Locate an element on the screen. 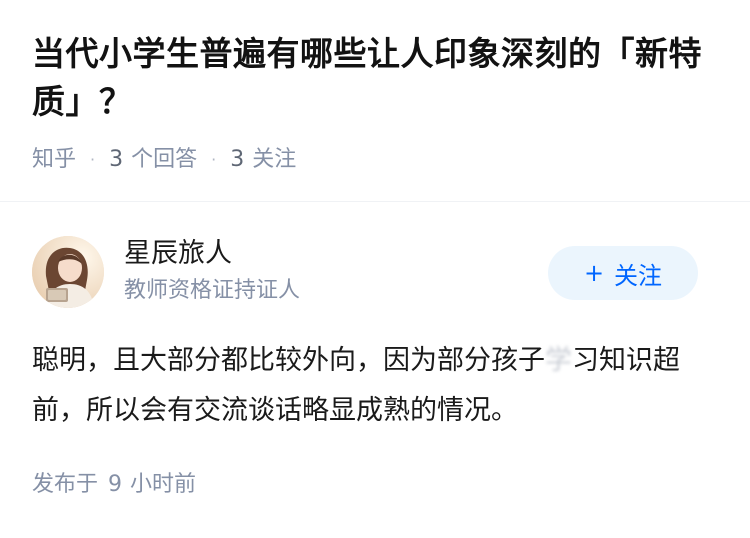 The height and width of the screenshot is (538, 750). answer-count: 3 is located at coordinates (116, 159).